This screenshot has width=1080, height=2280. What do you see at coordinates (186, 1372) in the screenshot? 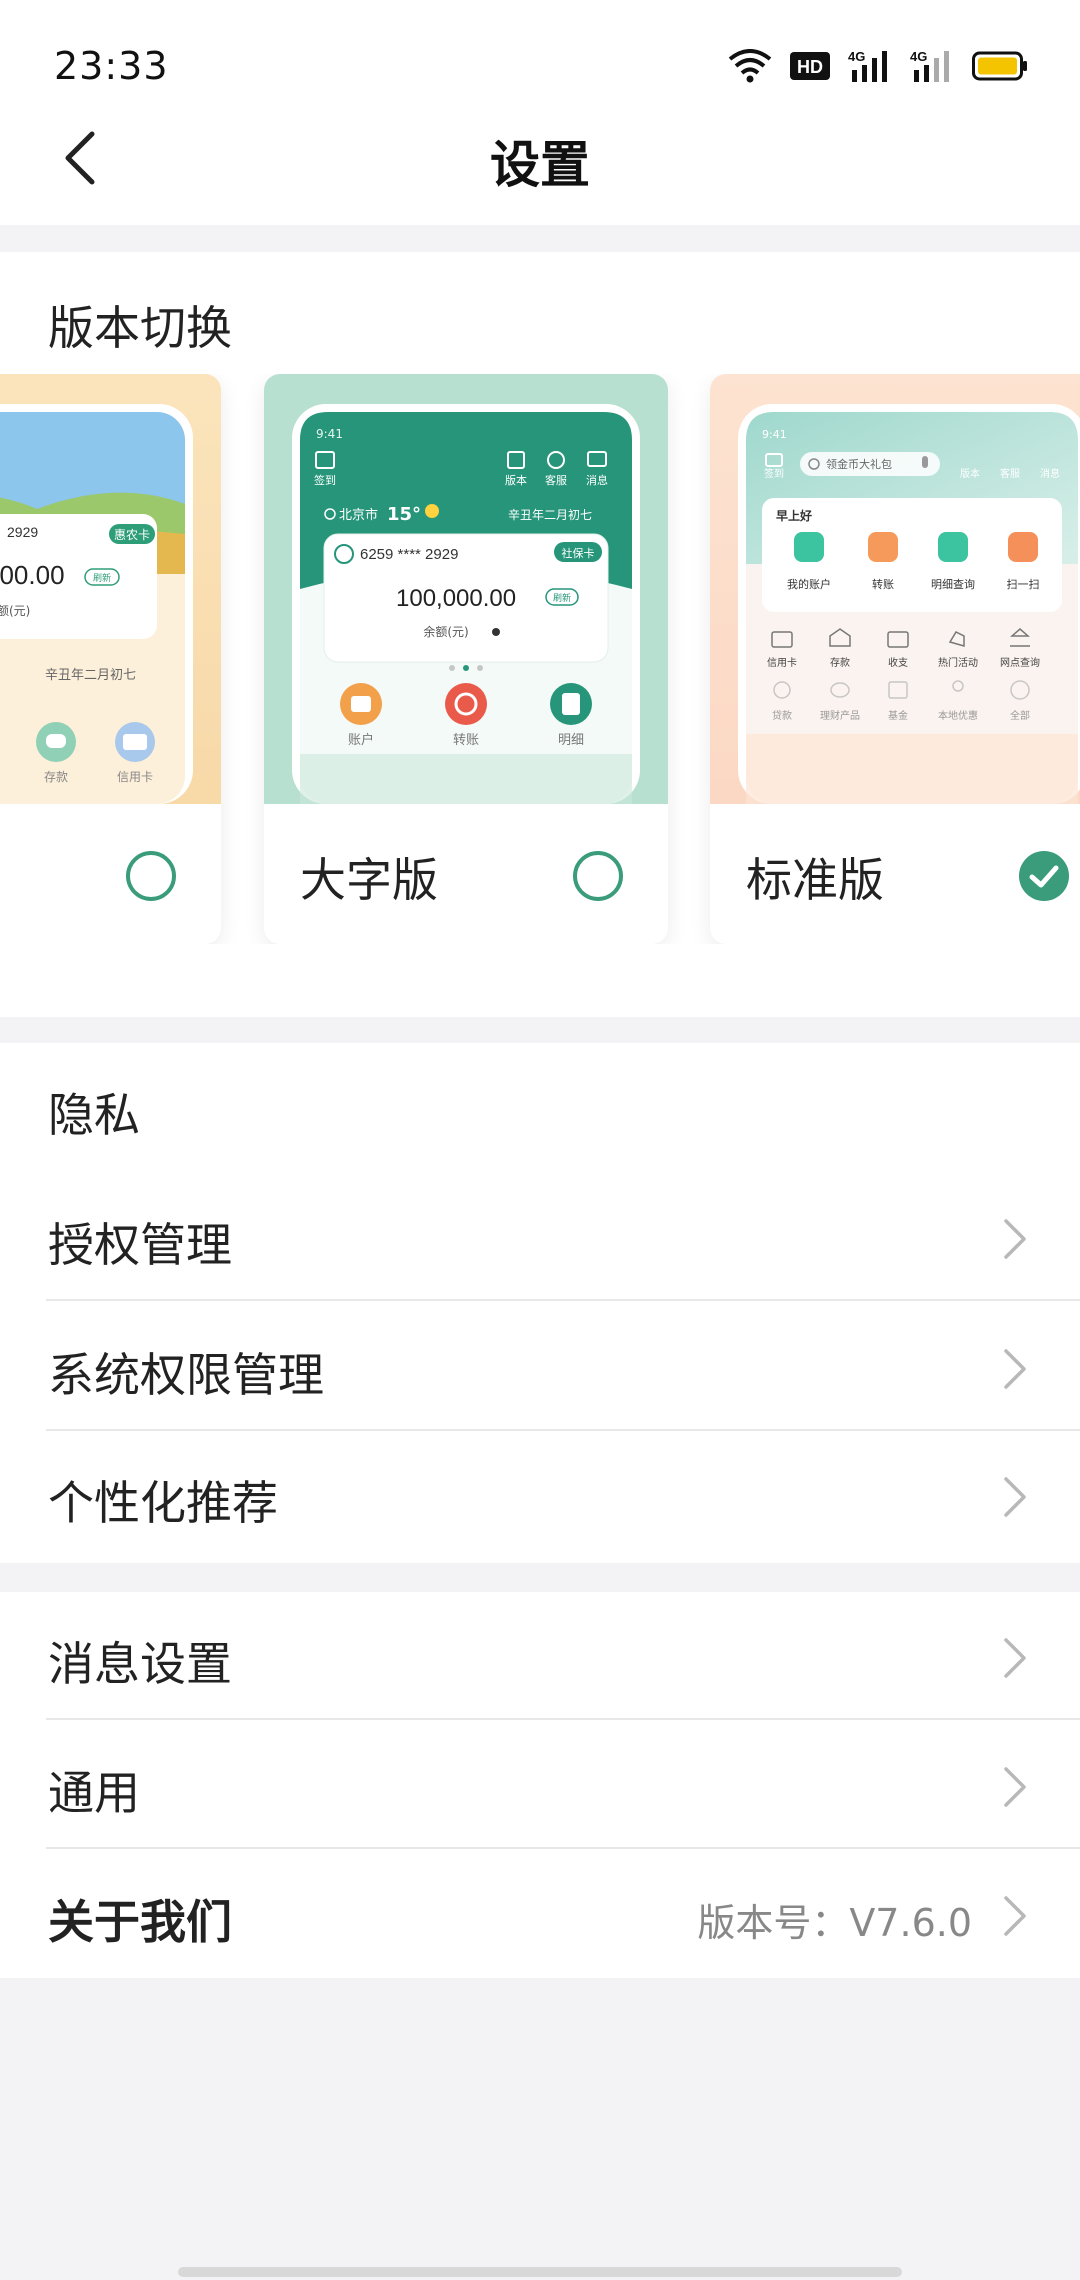
I see `row-label: 系统权限管理` at bounding box center [186, 1372].